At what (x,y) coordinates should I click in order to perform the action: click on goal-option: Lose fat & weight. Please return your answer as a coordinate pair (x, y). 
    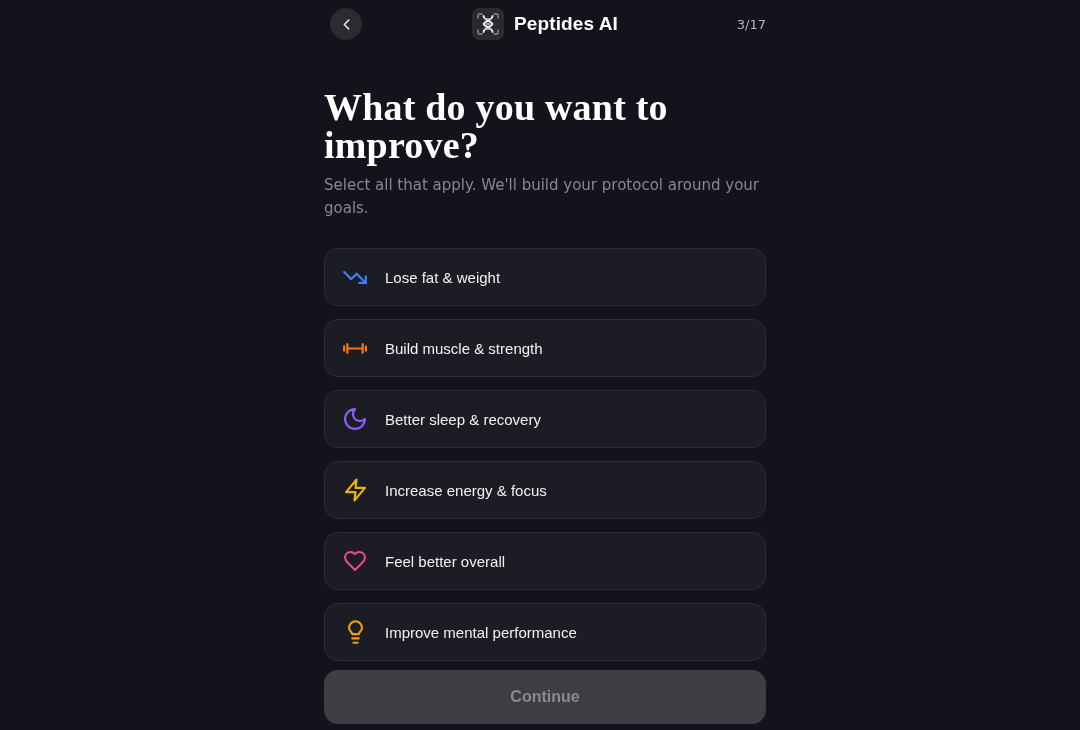
    Looking at the image, I should click on (545, 277).